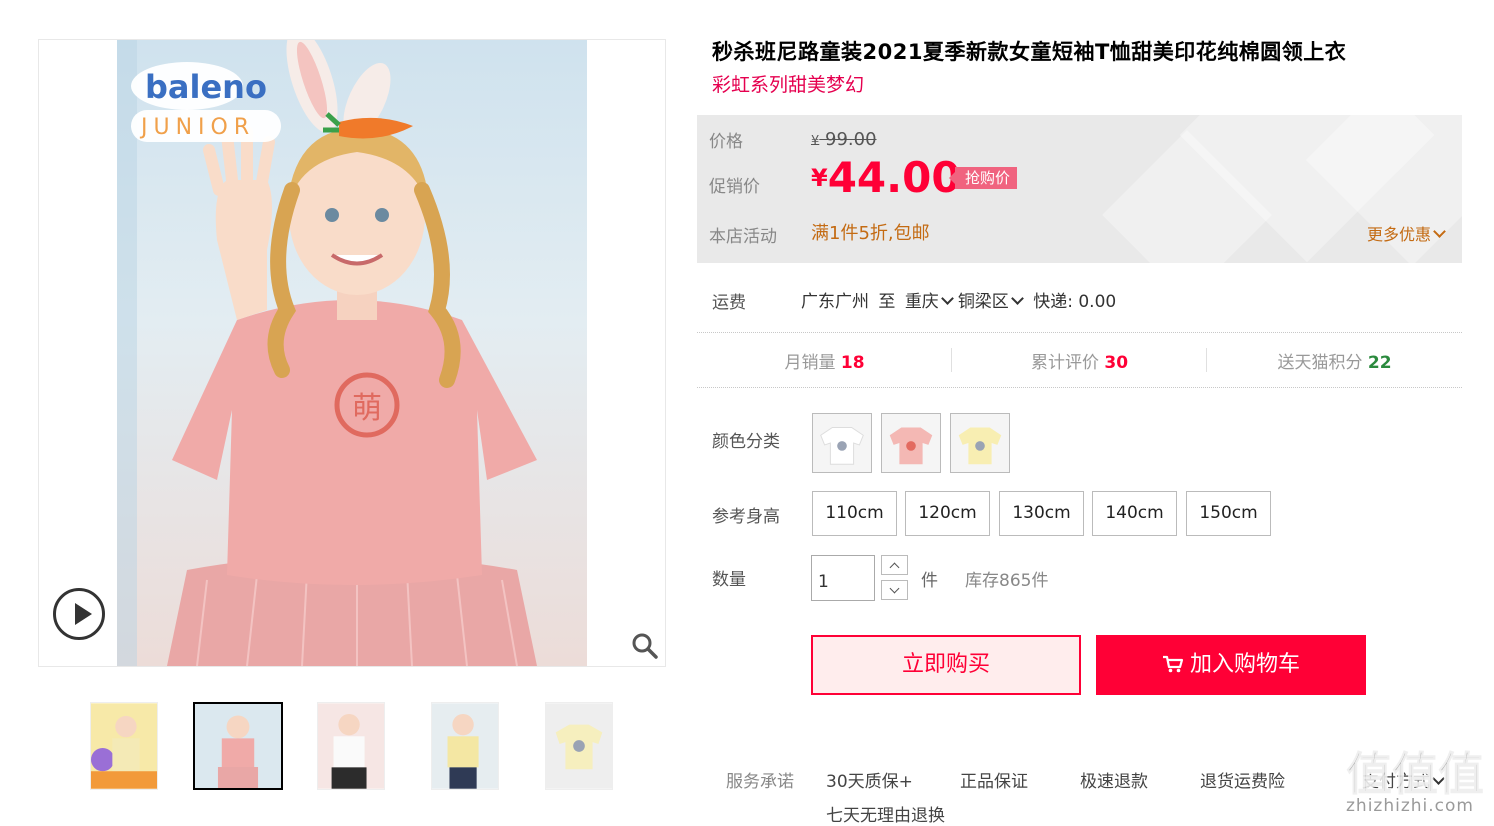  What do you see at coordinates (734, 187) in the screenshot?
I see `promo-price-label: 促销价` at bounding box center [734, 187].